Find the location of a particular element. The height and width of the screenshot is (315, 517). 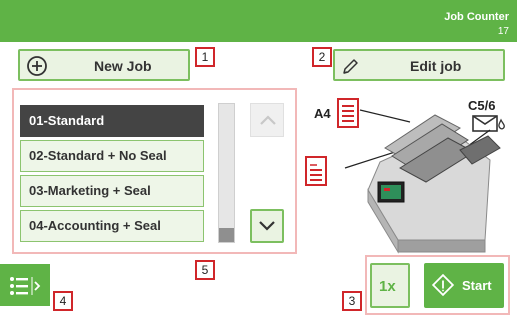

callout-2: 2 is located at coordinates (322, 57).